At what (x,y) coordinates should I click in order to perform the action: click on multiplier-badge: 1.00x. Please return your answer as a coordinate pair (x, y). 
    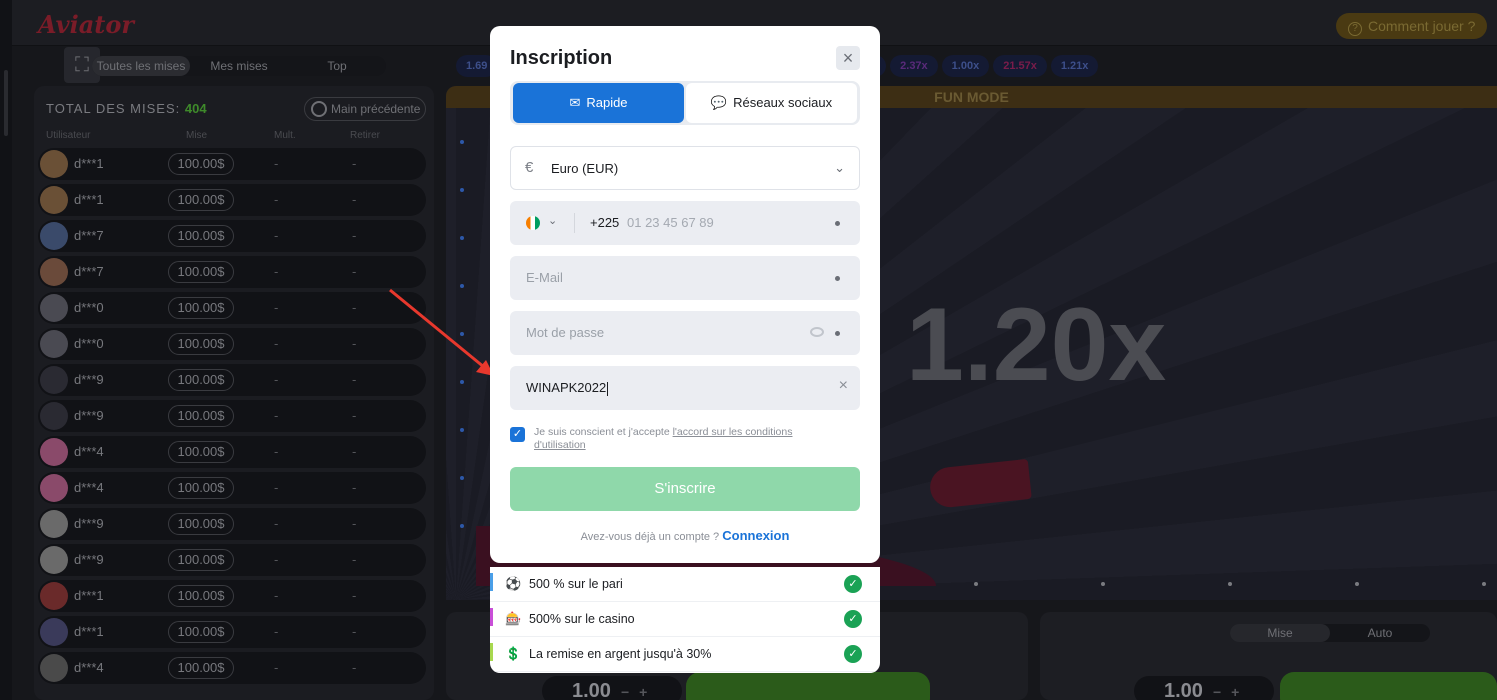
    Looking at the image, I should click on (965, 66).